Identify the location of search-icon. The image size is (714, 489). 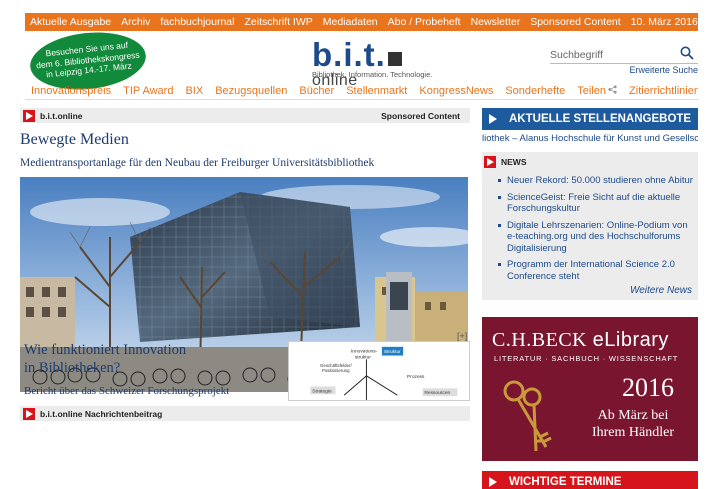
(687, 53).